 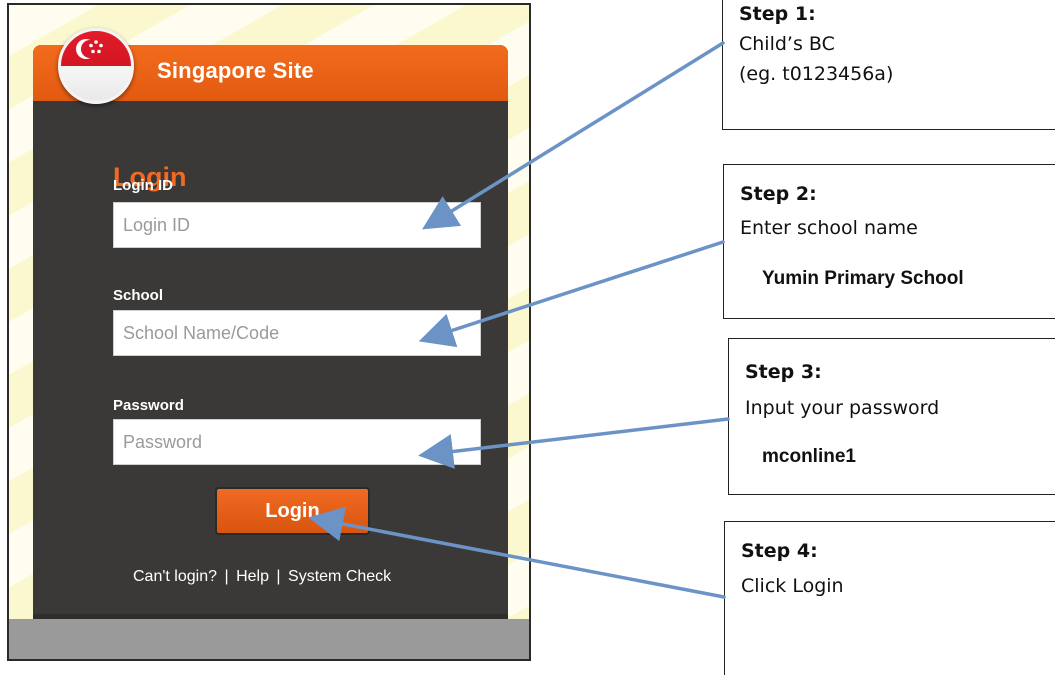 I want to click on step-title: Step 3:, so click(x=783, y=372).